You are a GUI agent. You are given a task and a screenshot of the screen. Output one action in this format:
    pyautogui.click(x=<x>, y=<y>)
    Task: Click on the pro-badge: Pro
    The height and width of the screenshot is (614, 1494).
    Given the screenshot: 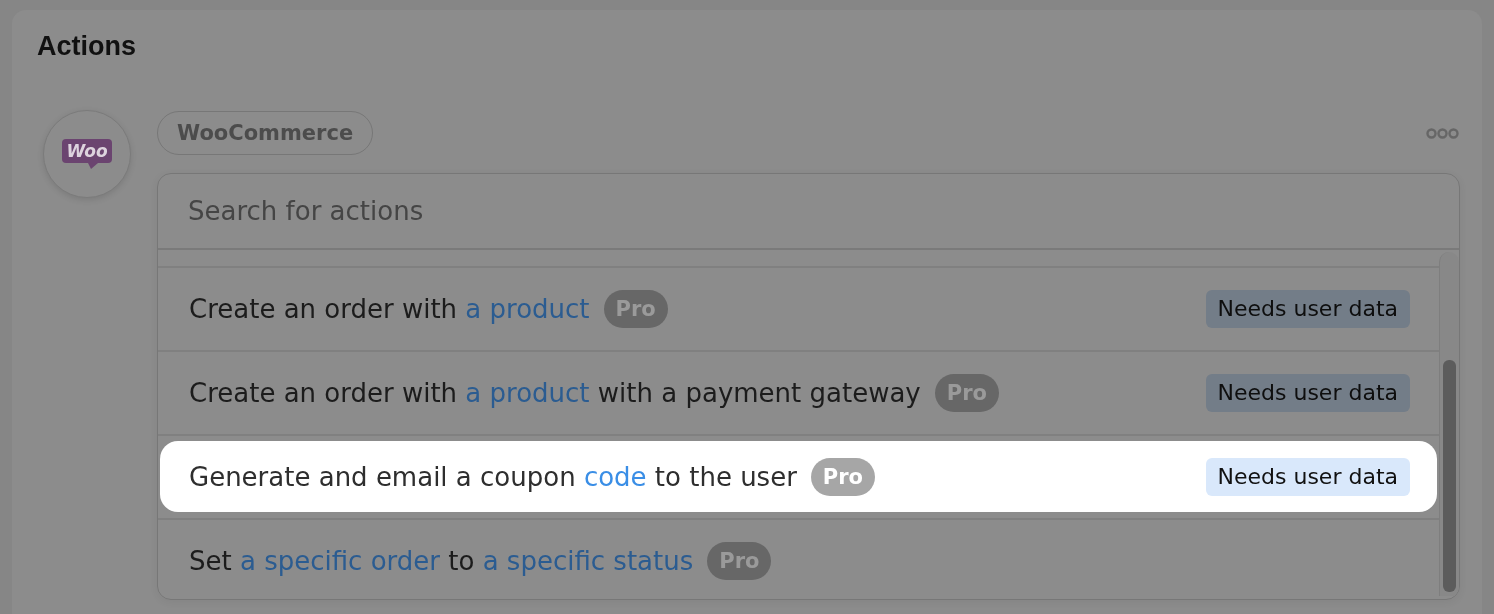 What is the action you would take?
    pyautogui.click(x=843, y=476)
    